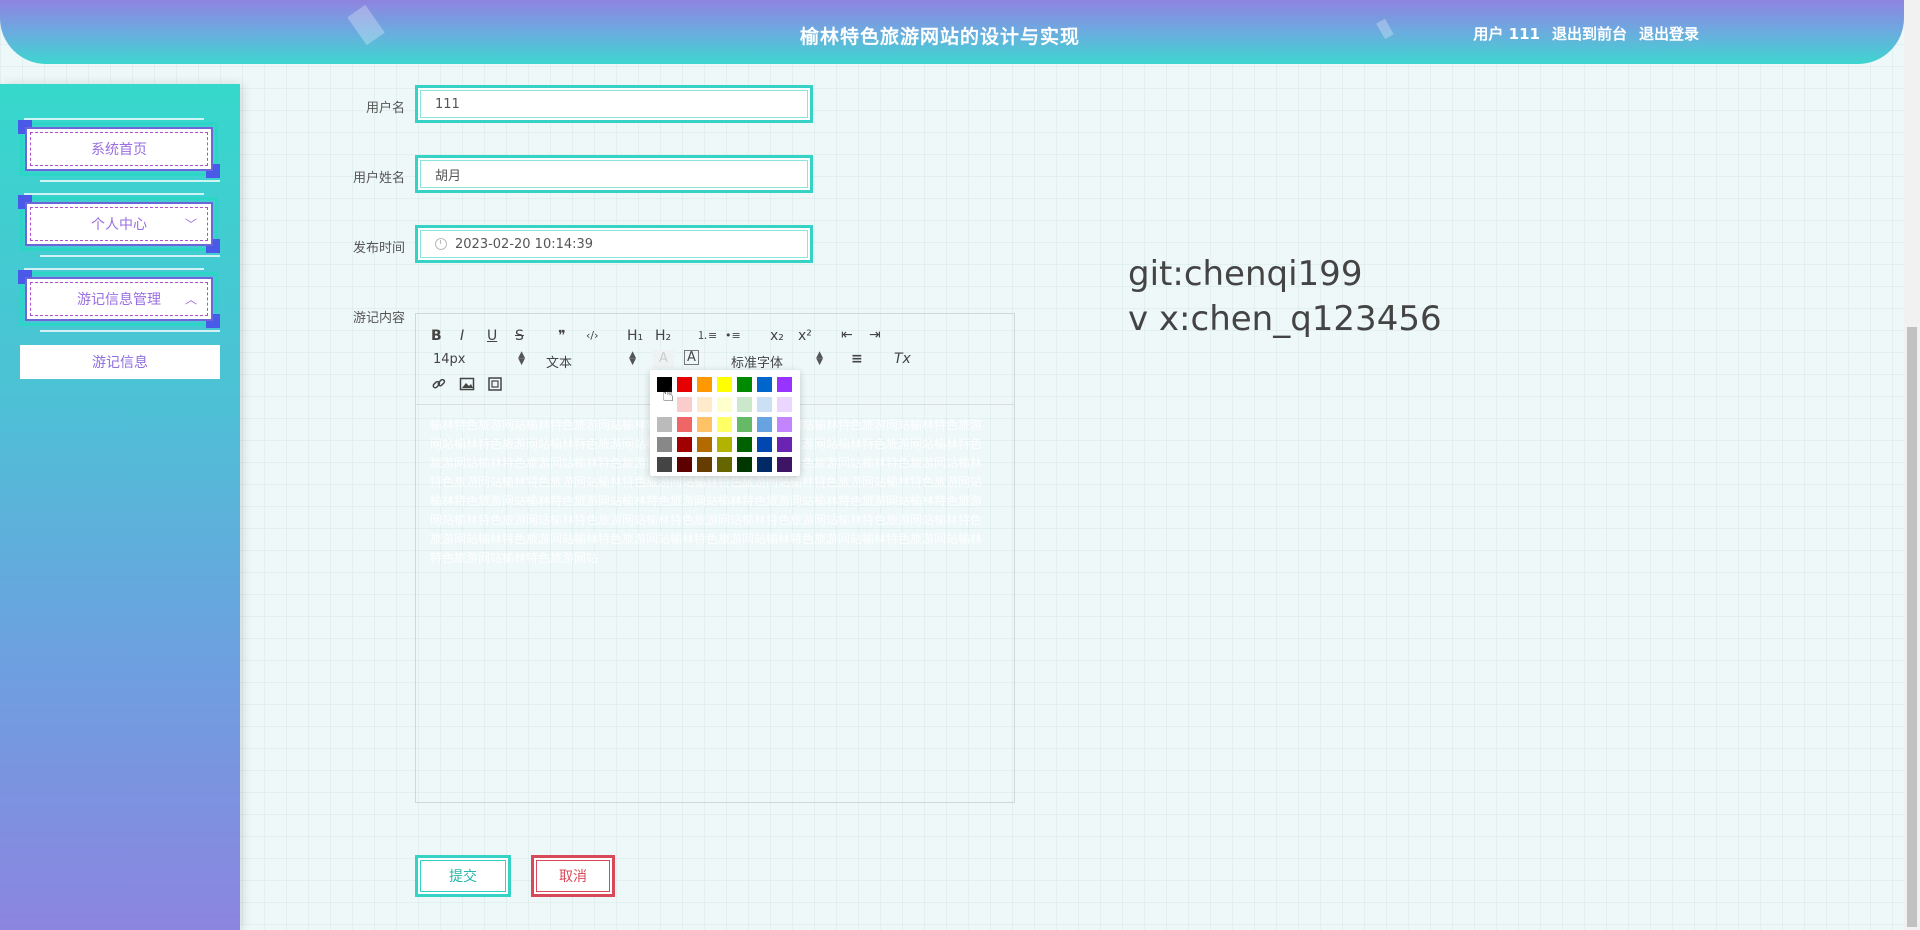  Describe the element at coordinates (463, 876) in the screenshot. I see `submit-button: 提交` at that location.